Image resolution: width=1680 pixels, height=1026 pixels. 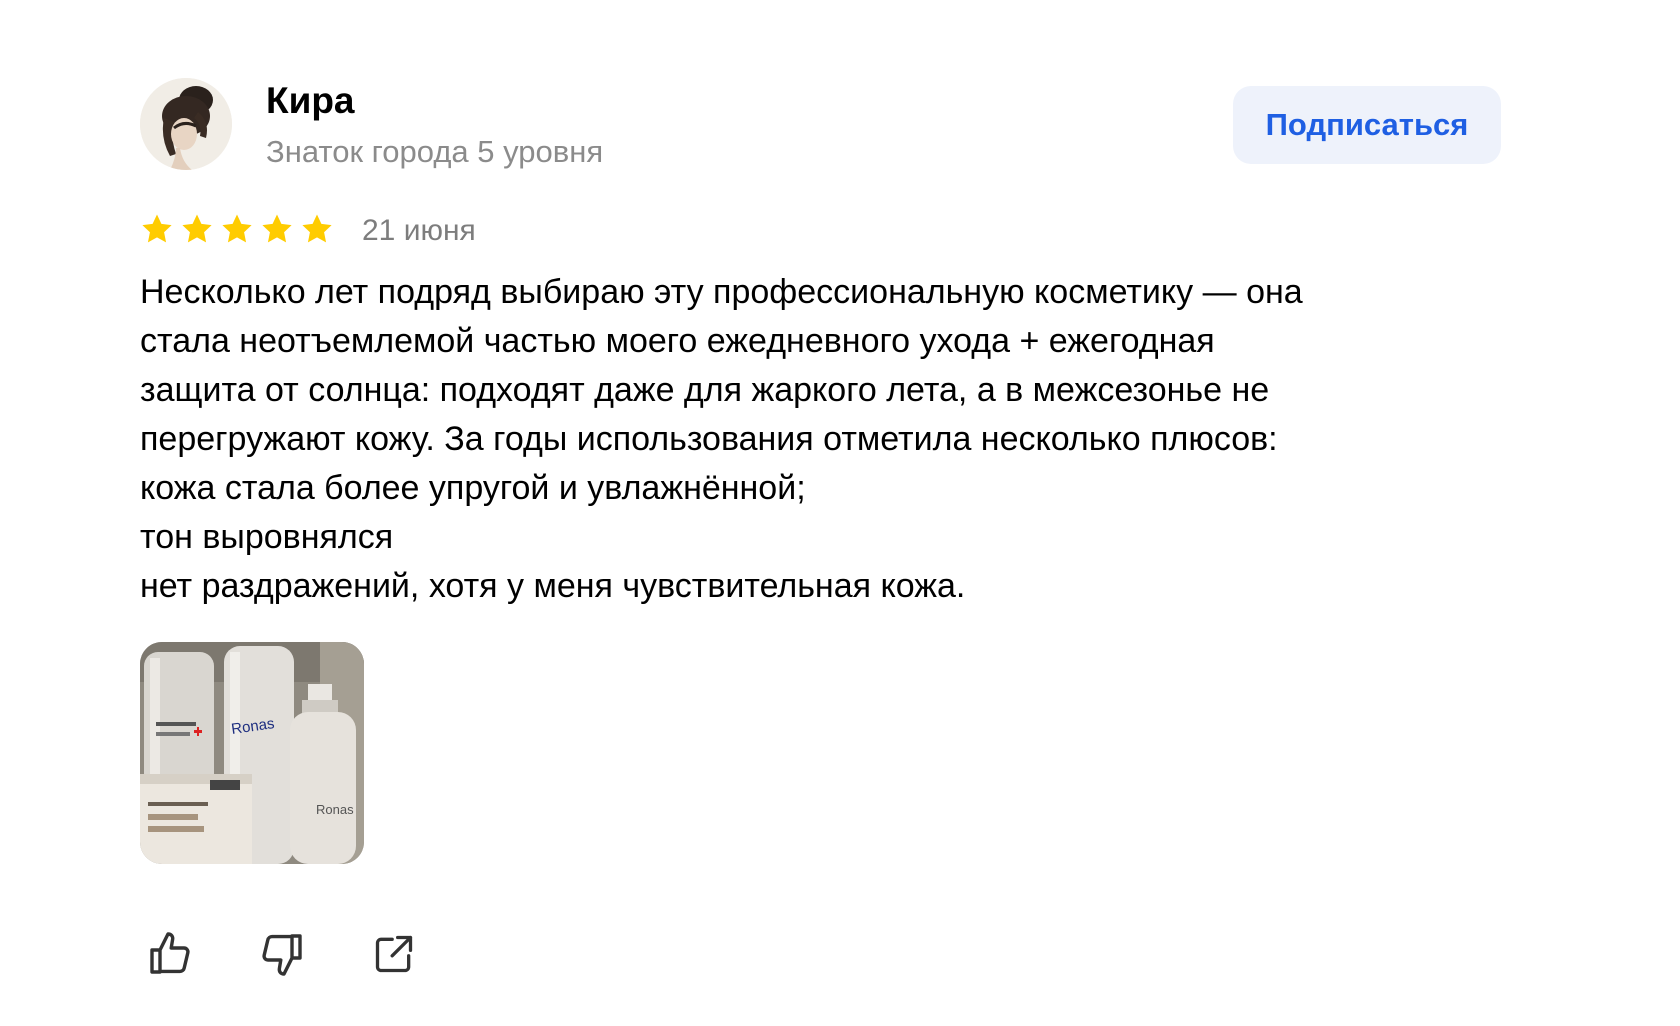 I want to click on woman-portrait-icon, so click(x=186, y=124).